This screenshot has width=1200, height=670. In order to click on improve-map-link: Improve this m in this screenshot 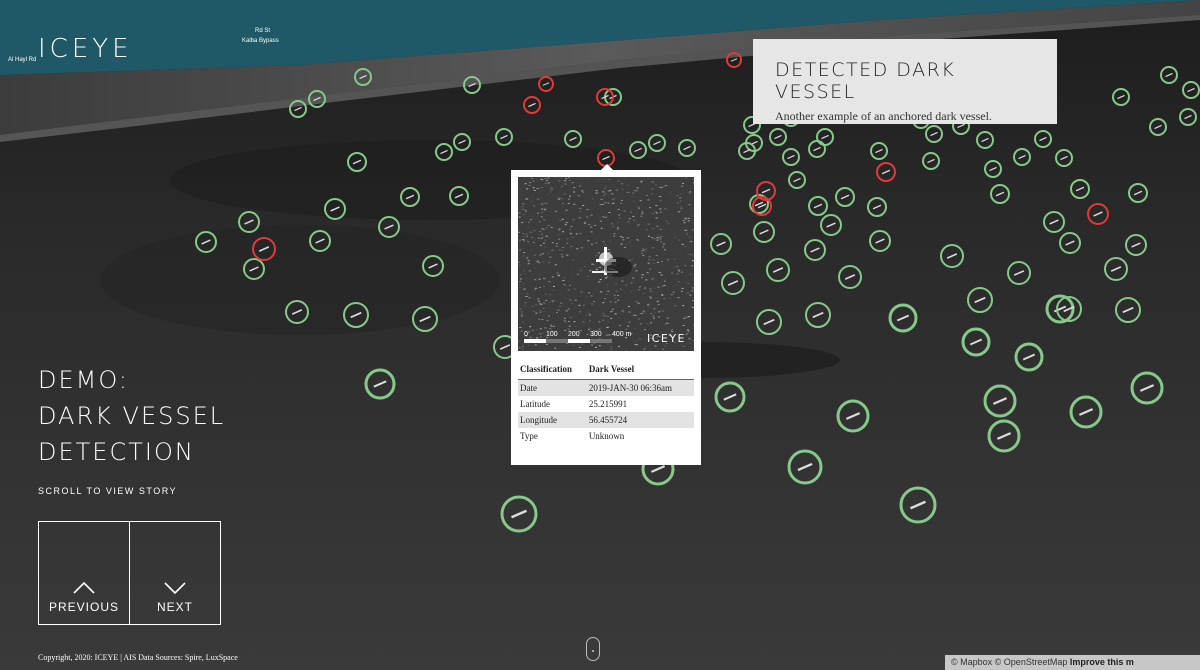, I will do `click(1102, 662)`.